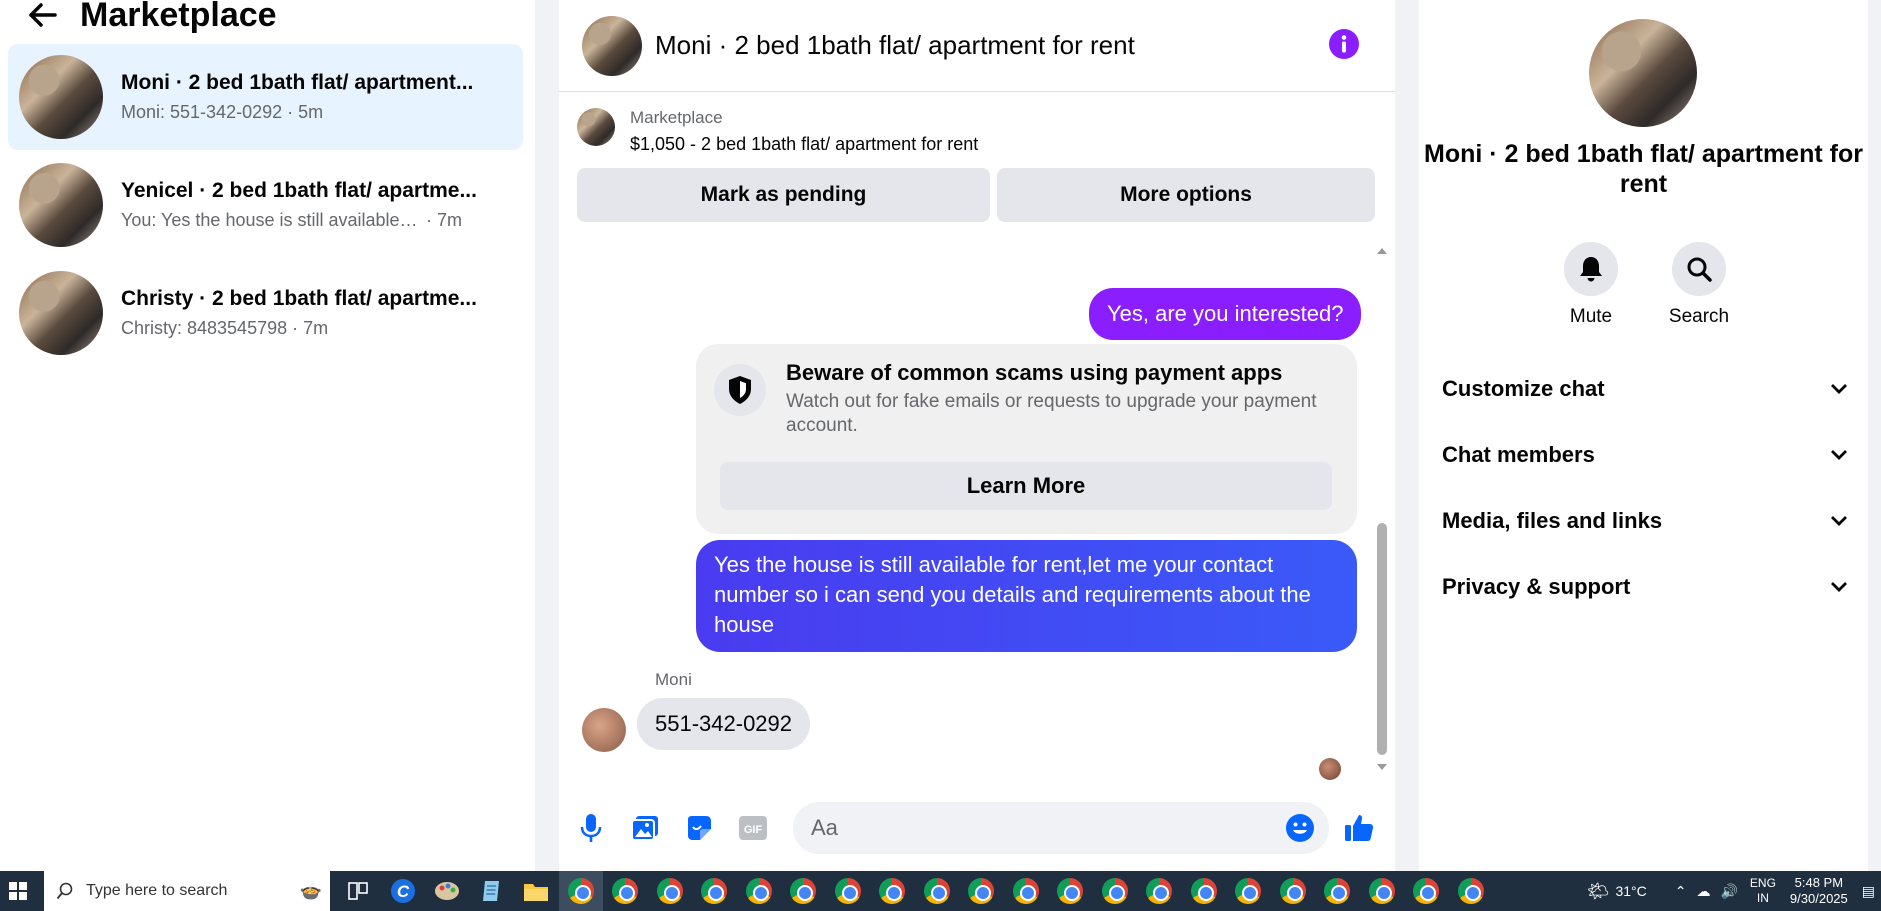  I want to click on taskbar-apps: C, so click(914, 891).